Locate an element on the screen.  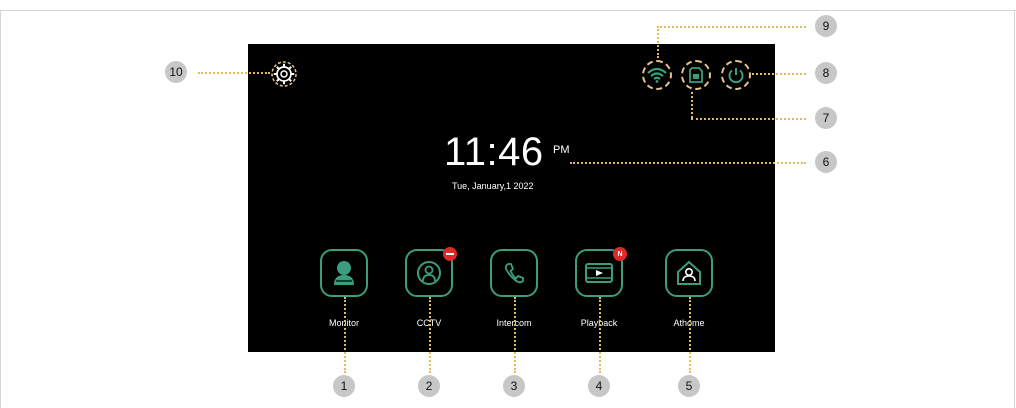
camera-person-icon is located at coordinates (429, 273).